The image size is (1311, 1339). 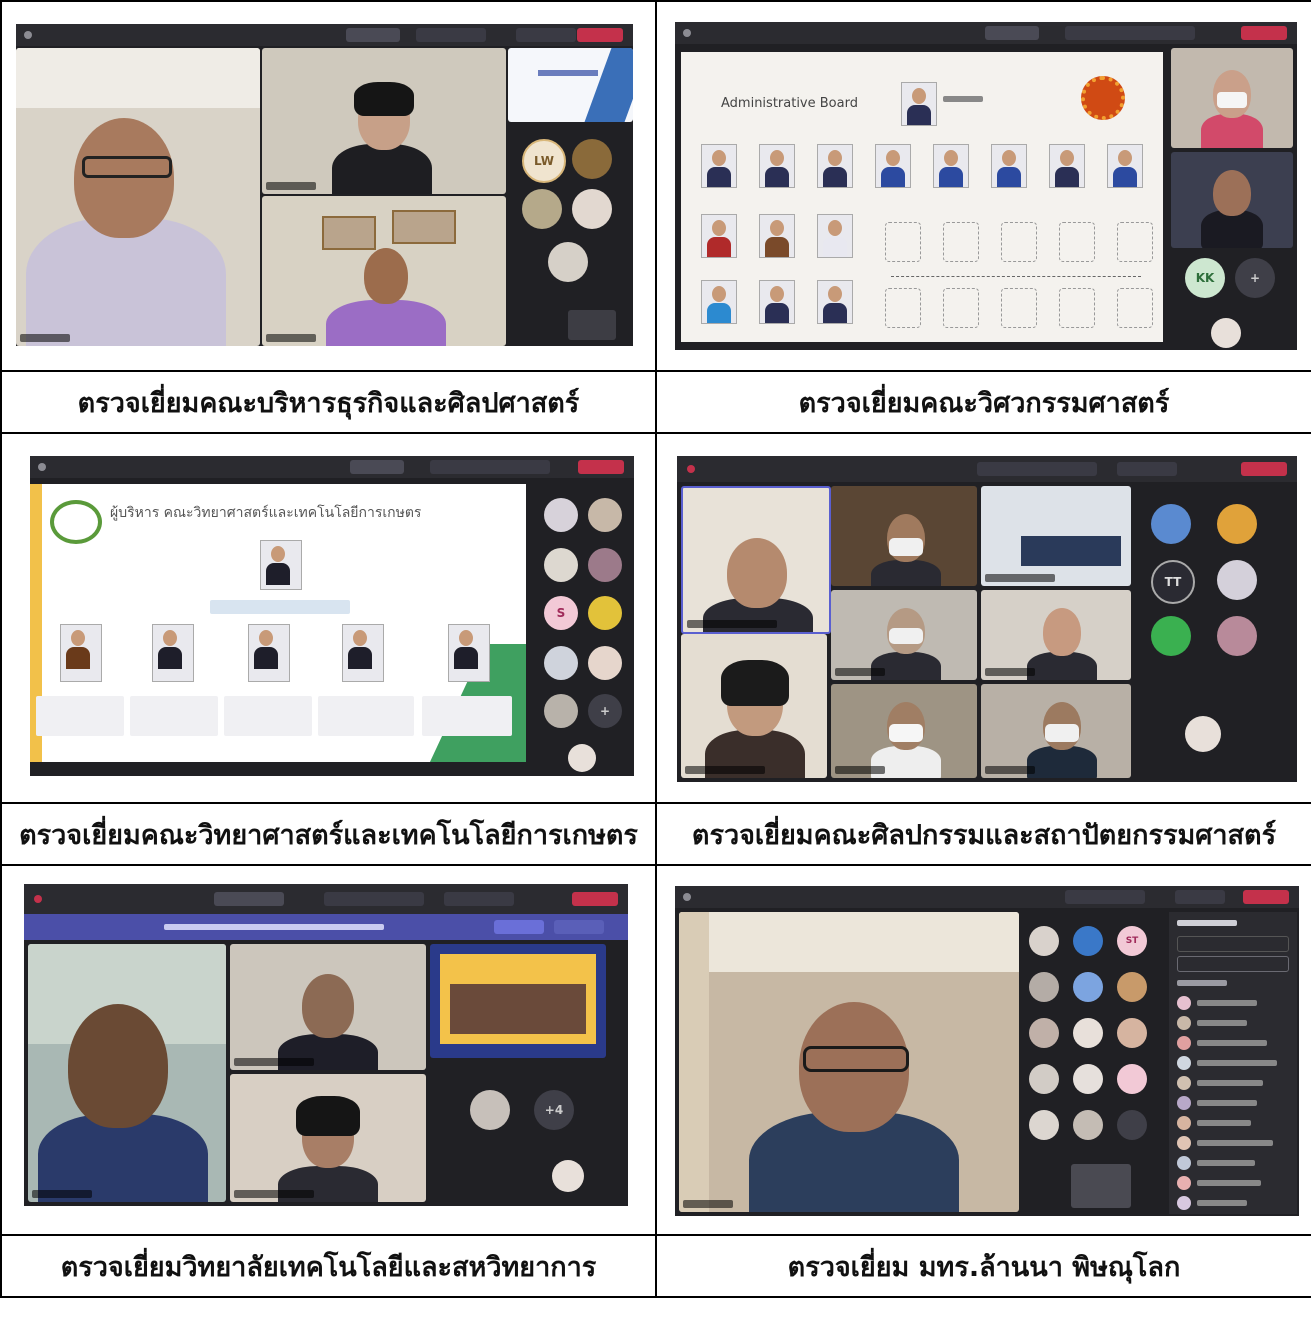 I want to click on meeting-screenshot-4: TT, so click(x=987, y=619).